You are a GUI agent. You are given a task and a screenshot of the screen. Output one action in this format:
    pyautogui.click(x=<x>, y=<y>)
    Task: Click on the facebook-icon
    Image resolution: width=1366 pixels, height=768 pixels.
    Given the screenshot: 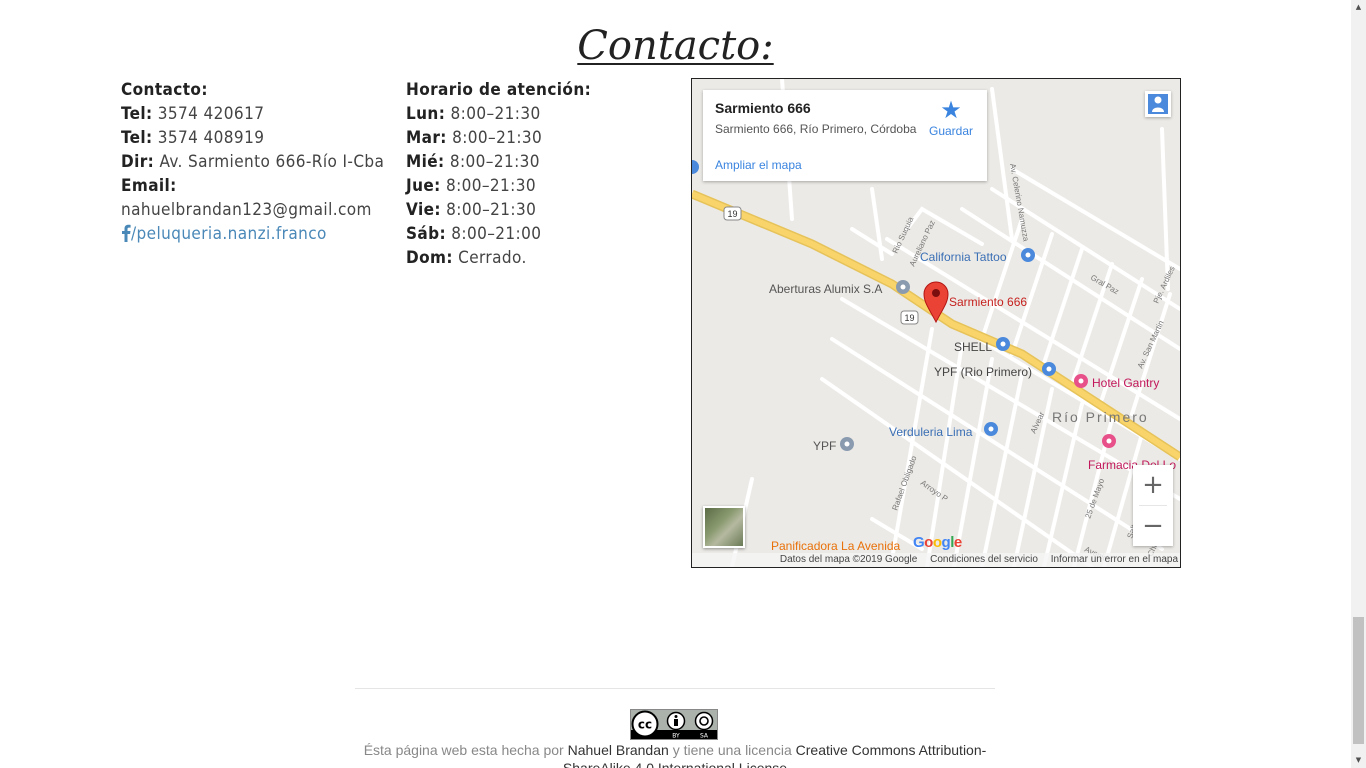 What is the action you would take?
    pyautogui.click(x=126, y=233)
    